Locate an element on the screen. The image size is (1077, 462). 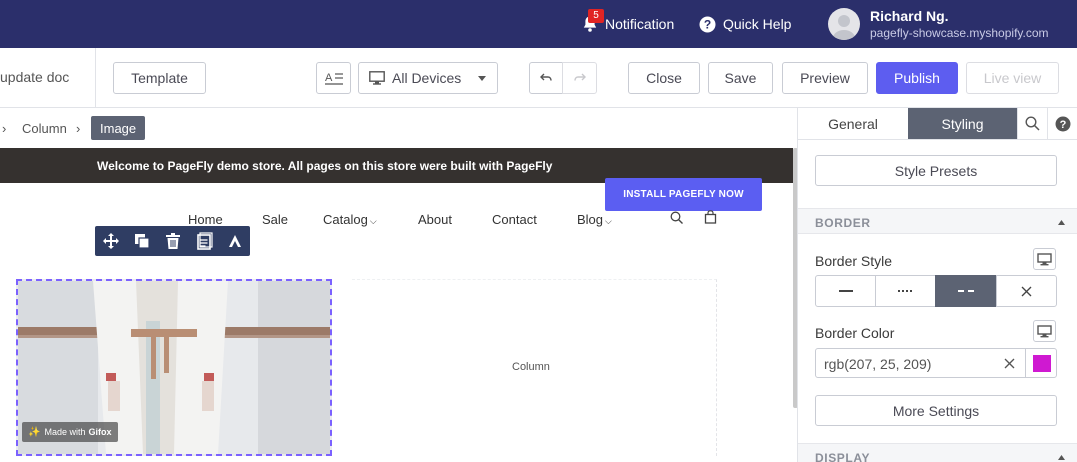
nav-item-blog: Blog ⌵ is located at coordinates (594, 219).